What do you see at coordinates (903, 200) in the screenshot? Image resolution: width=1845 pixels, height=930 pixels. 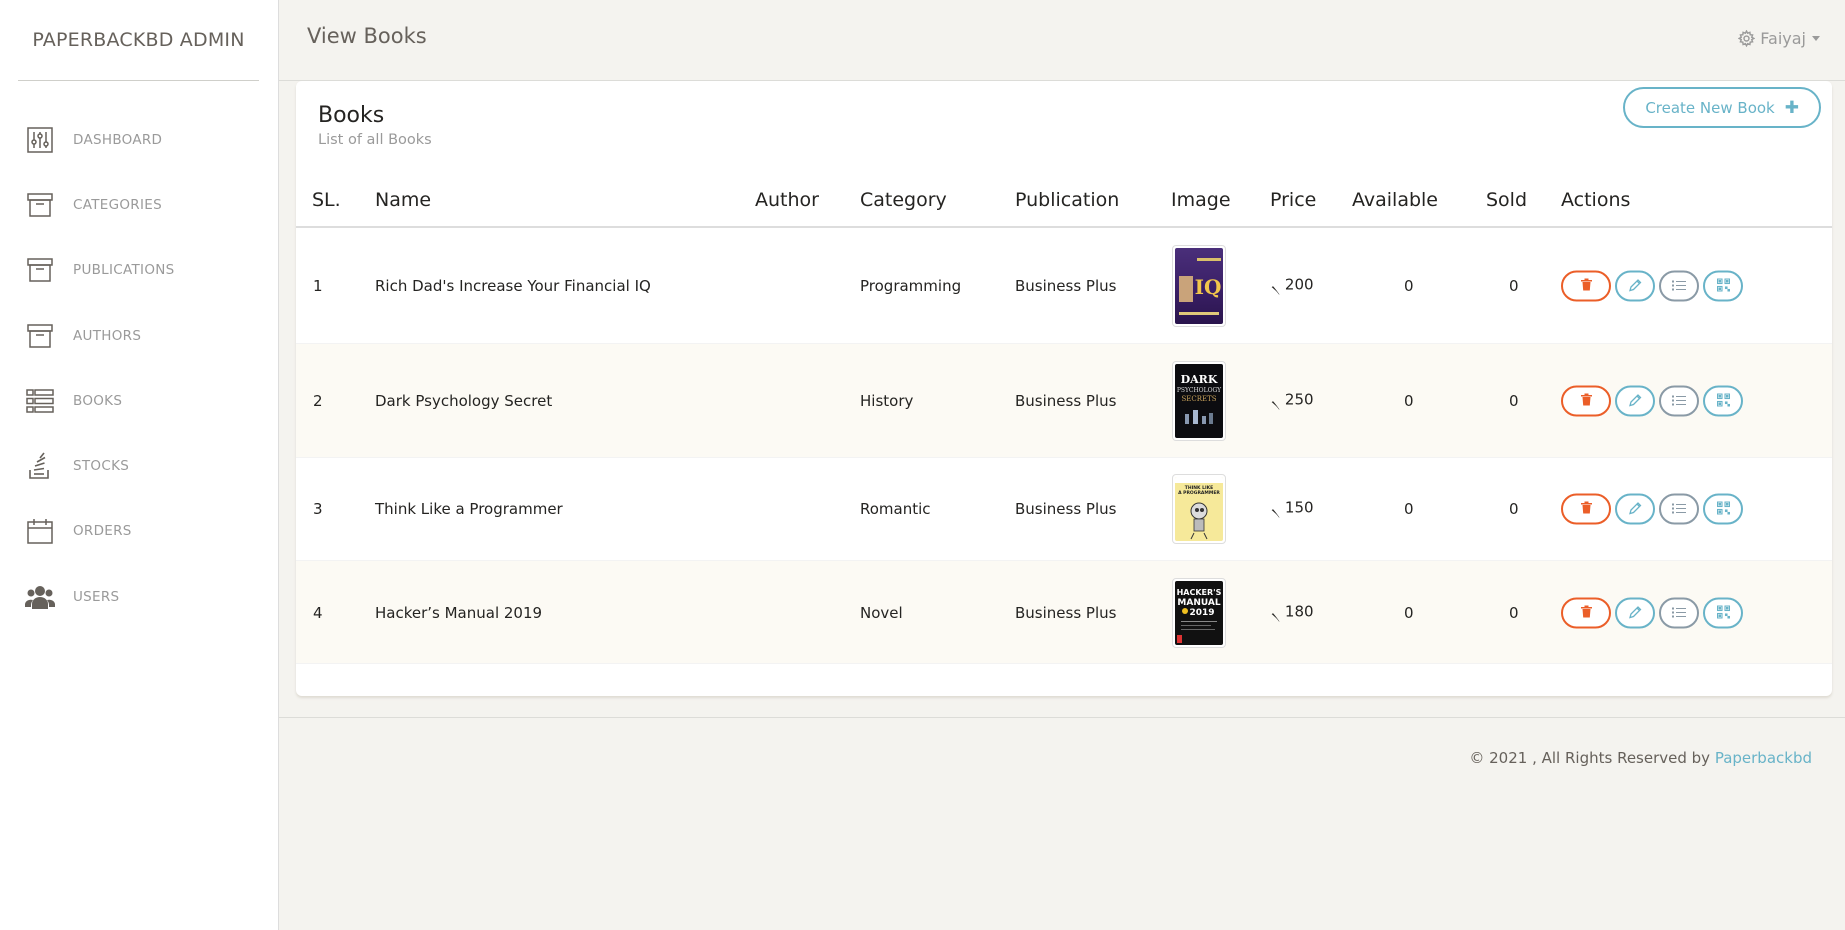 I see `column-header-category: Category` at bounding box center [903, 200].